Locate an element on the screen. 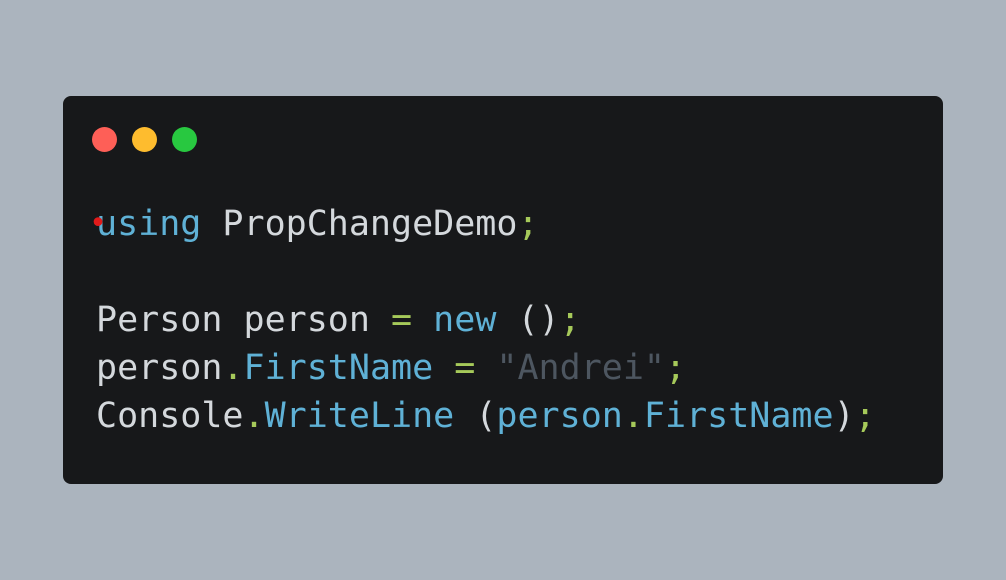 This screenshot has height=580, width=1006. code-token: ) is located at coordinates (844, 416).